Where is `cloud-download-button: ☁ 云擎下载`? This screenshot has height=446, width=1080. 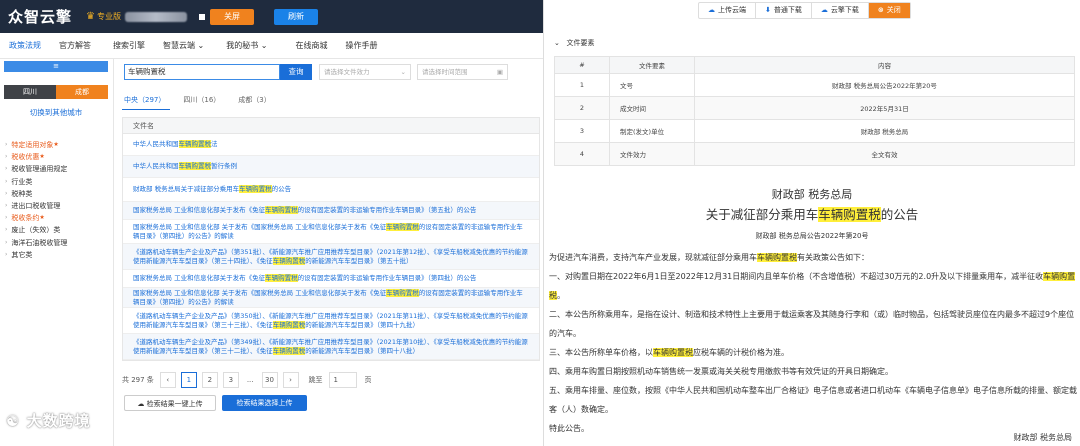
cloud-download-button: ☁ 云擎下载 is located at coordinates (840, 10).